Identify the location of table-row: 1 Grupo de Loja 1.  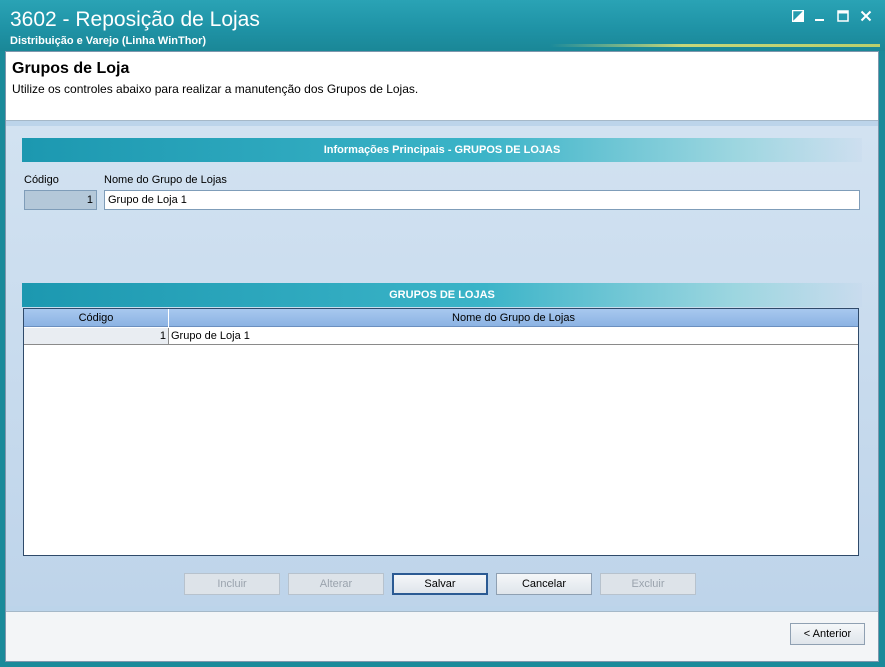
(441, 336).